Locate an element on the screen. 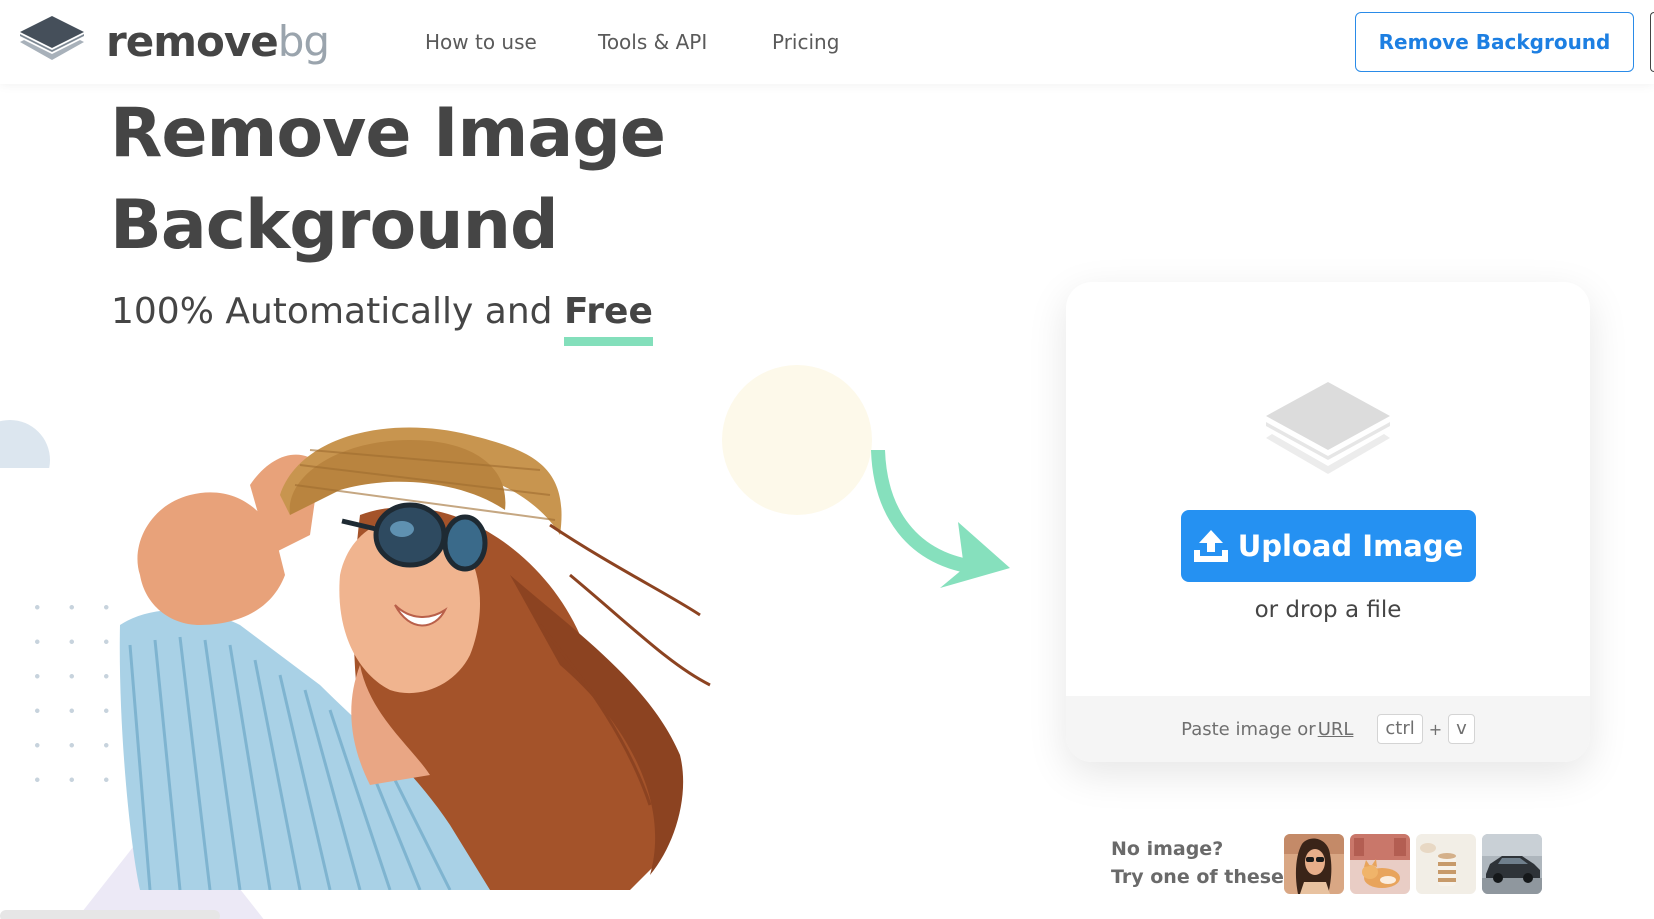 The width and height of the screenshot is (1654, 919). remove-background-button: Remove Background is located at coordinates (1494, 42).